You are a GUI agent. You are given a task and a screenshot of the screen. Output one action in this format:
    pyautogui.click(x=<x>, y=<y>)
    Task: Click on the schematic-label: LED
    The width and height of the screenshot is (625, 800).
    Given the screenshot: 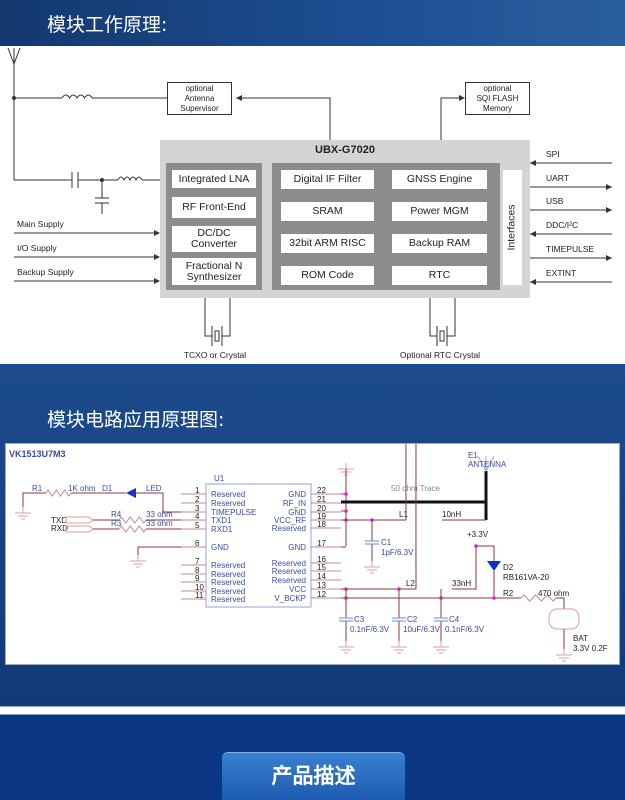 What is the action you would take?
    pyautogui.click(x=154, y=488)
    